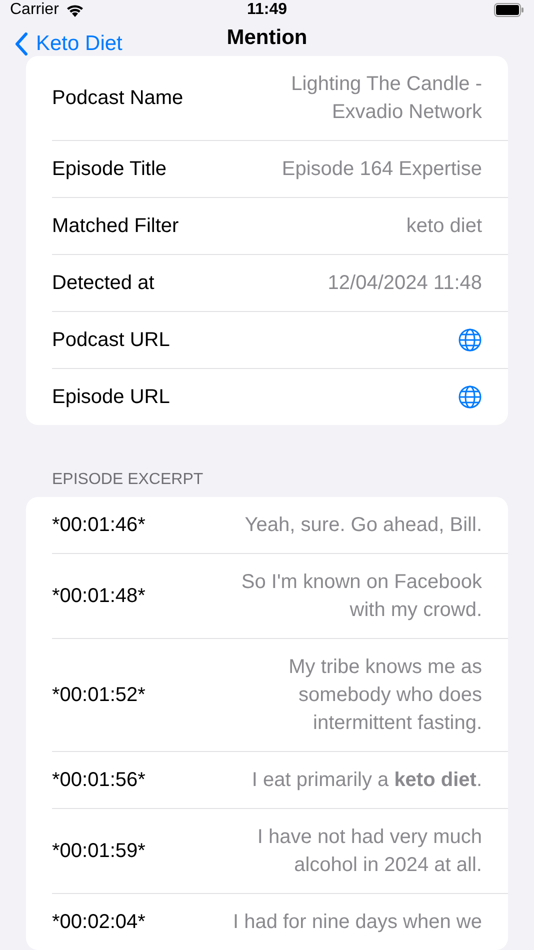 This screenshot has height=950, width=534. I want to click on field-label: Detected at, so click(103, 283).